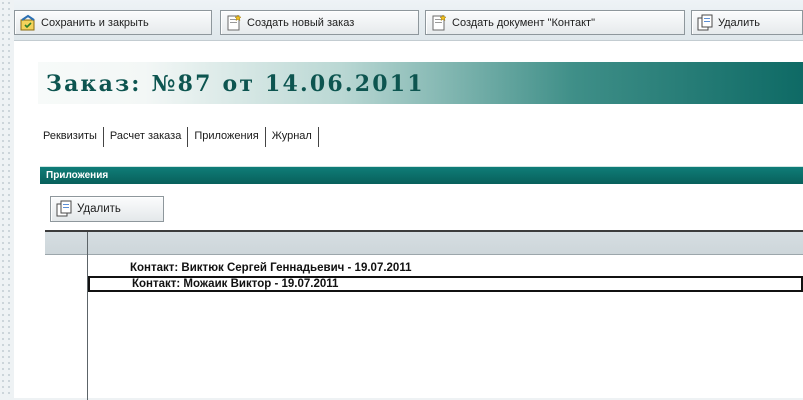 The image size is (803, 400). Describe the element at coordinates (99, 209) in the screenshot. I see `delete-attachment-label: Удалить` at that location.